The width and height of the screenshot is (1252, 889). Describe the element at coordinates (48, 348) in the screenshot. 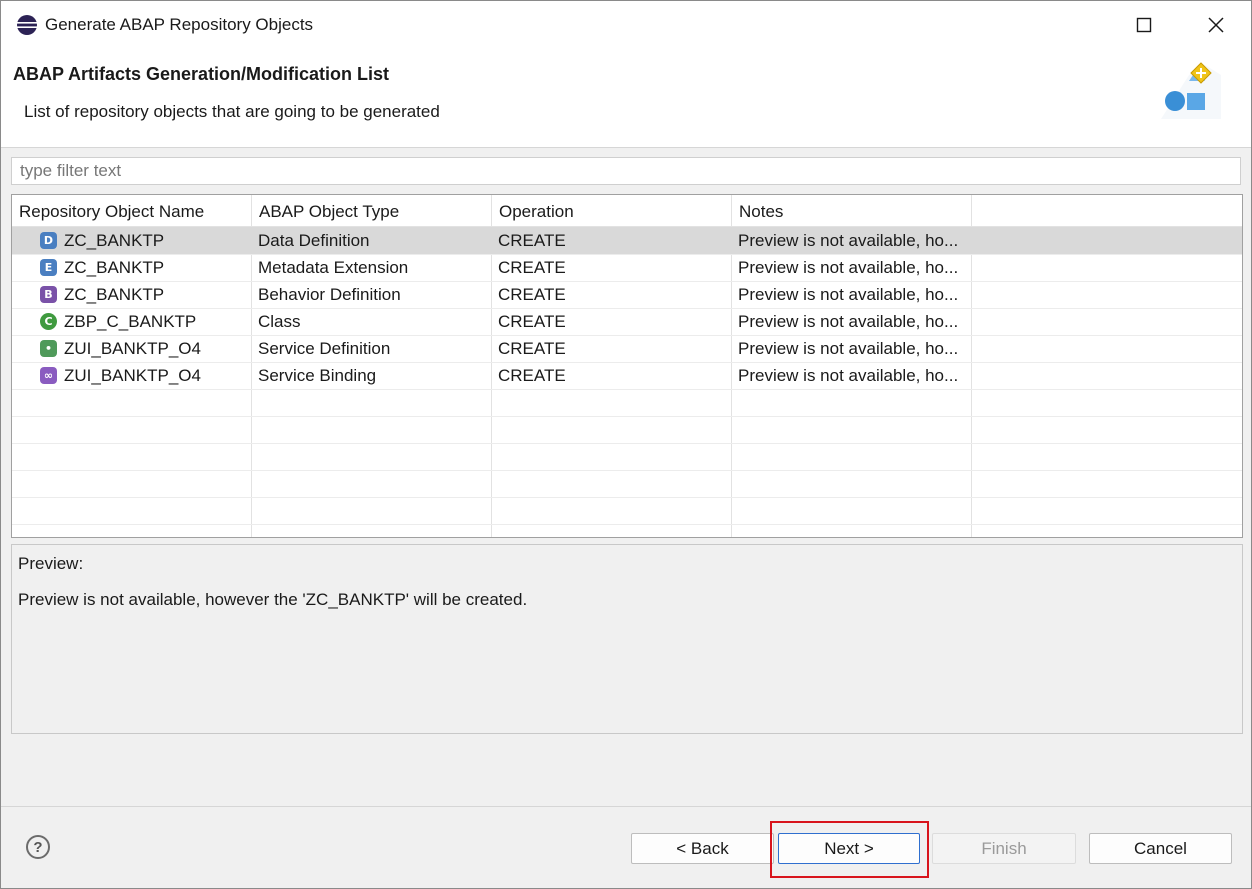

I see `service-definition-icon: •` at that location.